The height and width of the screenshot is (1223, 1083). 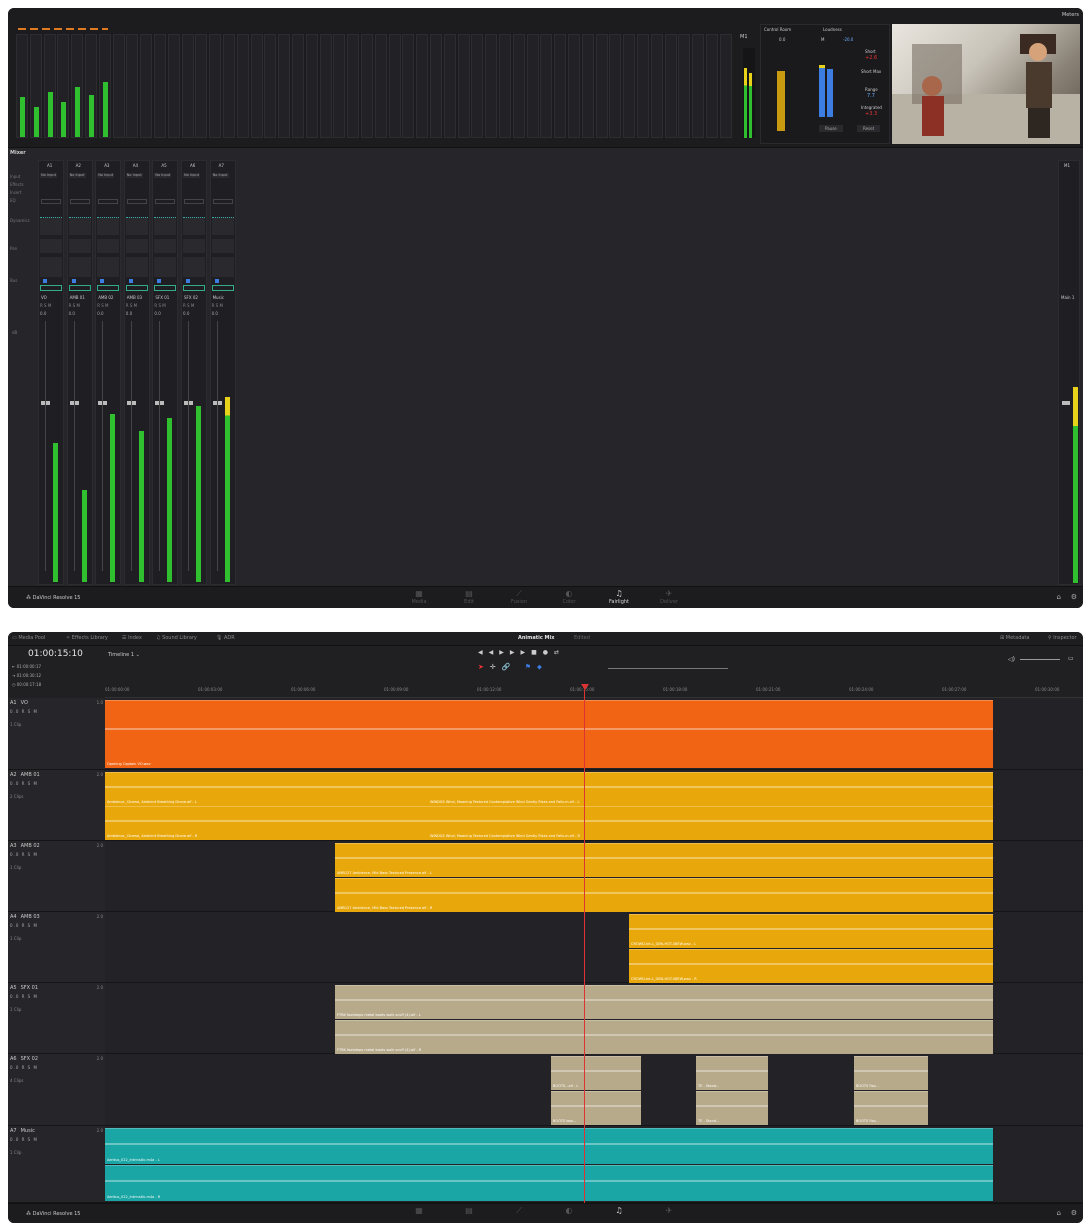 I want to click on track-header: A7 Music 2.0 0.0 R S M 1 Clip, so click(x=56, y=1164).